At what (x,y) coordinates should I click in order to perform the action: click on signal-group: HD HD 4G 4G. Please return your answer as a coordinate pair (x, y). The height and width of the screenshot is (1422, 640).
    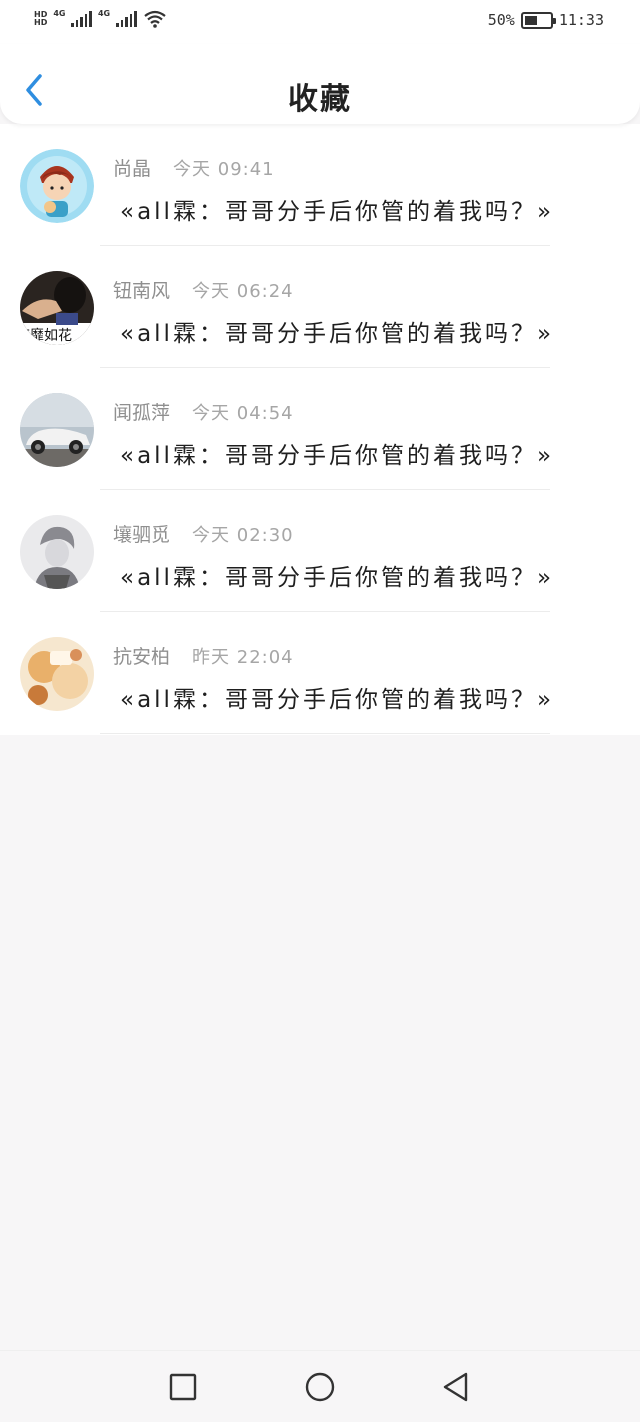
    Looking at the image, I should click on (100, 19).